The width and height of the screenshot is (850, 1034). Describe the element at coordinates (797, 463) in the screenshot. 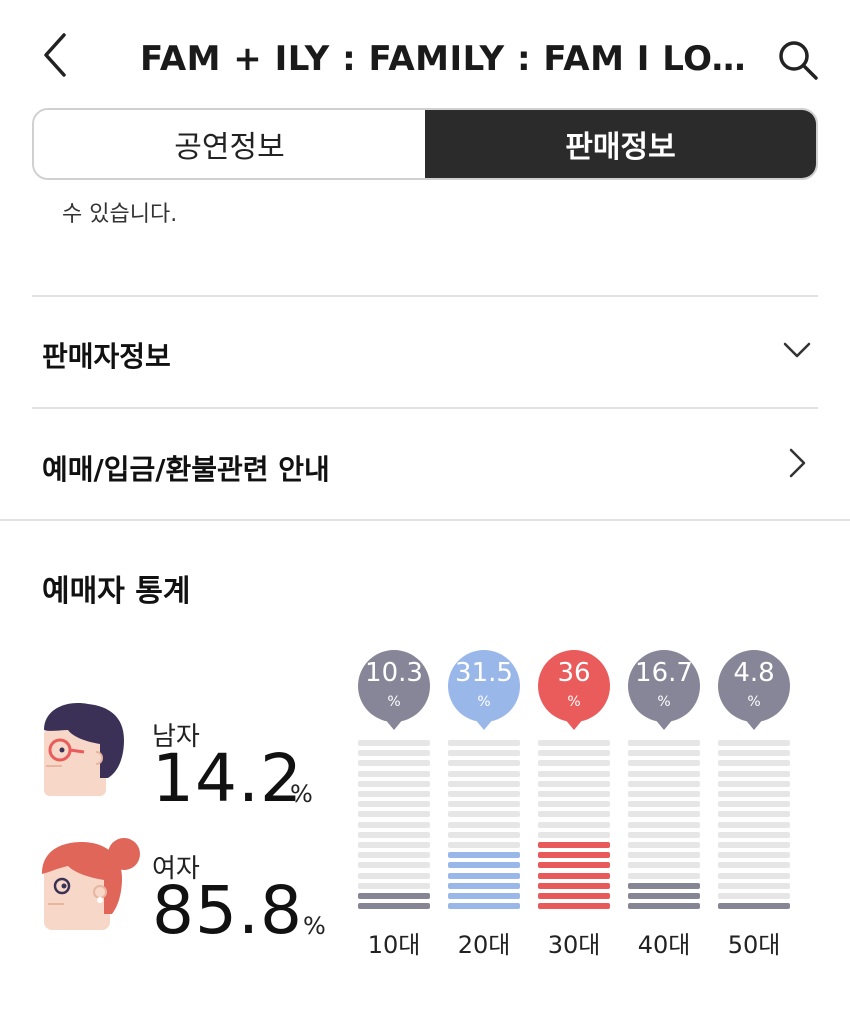

I see `chevron-right-icon` at that location.